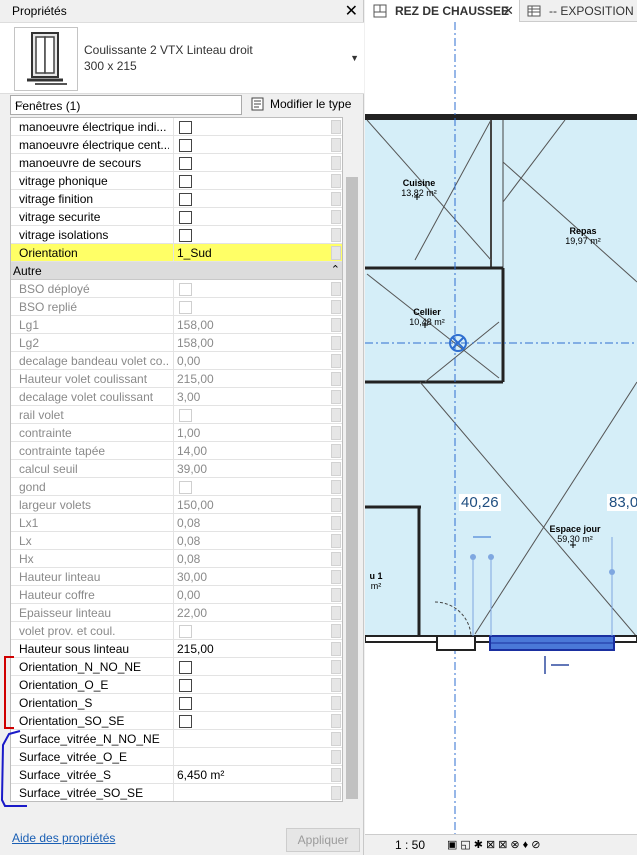 This screenshot has width=637, height=855. I want to click on collapse-icon: ⌃, so click(335, 269).